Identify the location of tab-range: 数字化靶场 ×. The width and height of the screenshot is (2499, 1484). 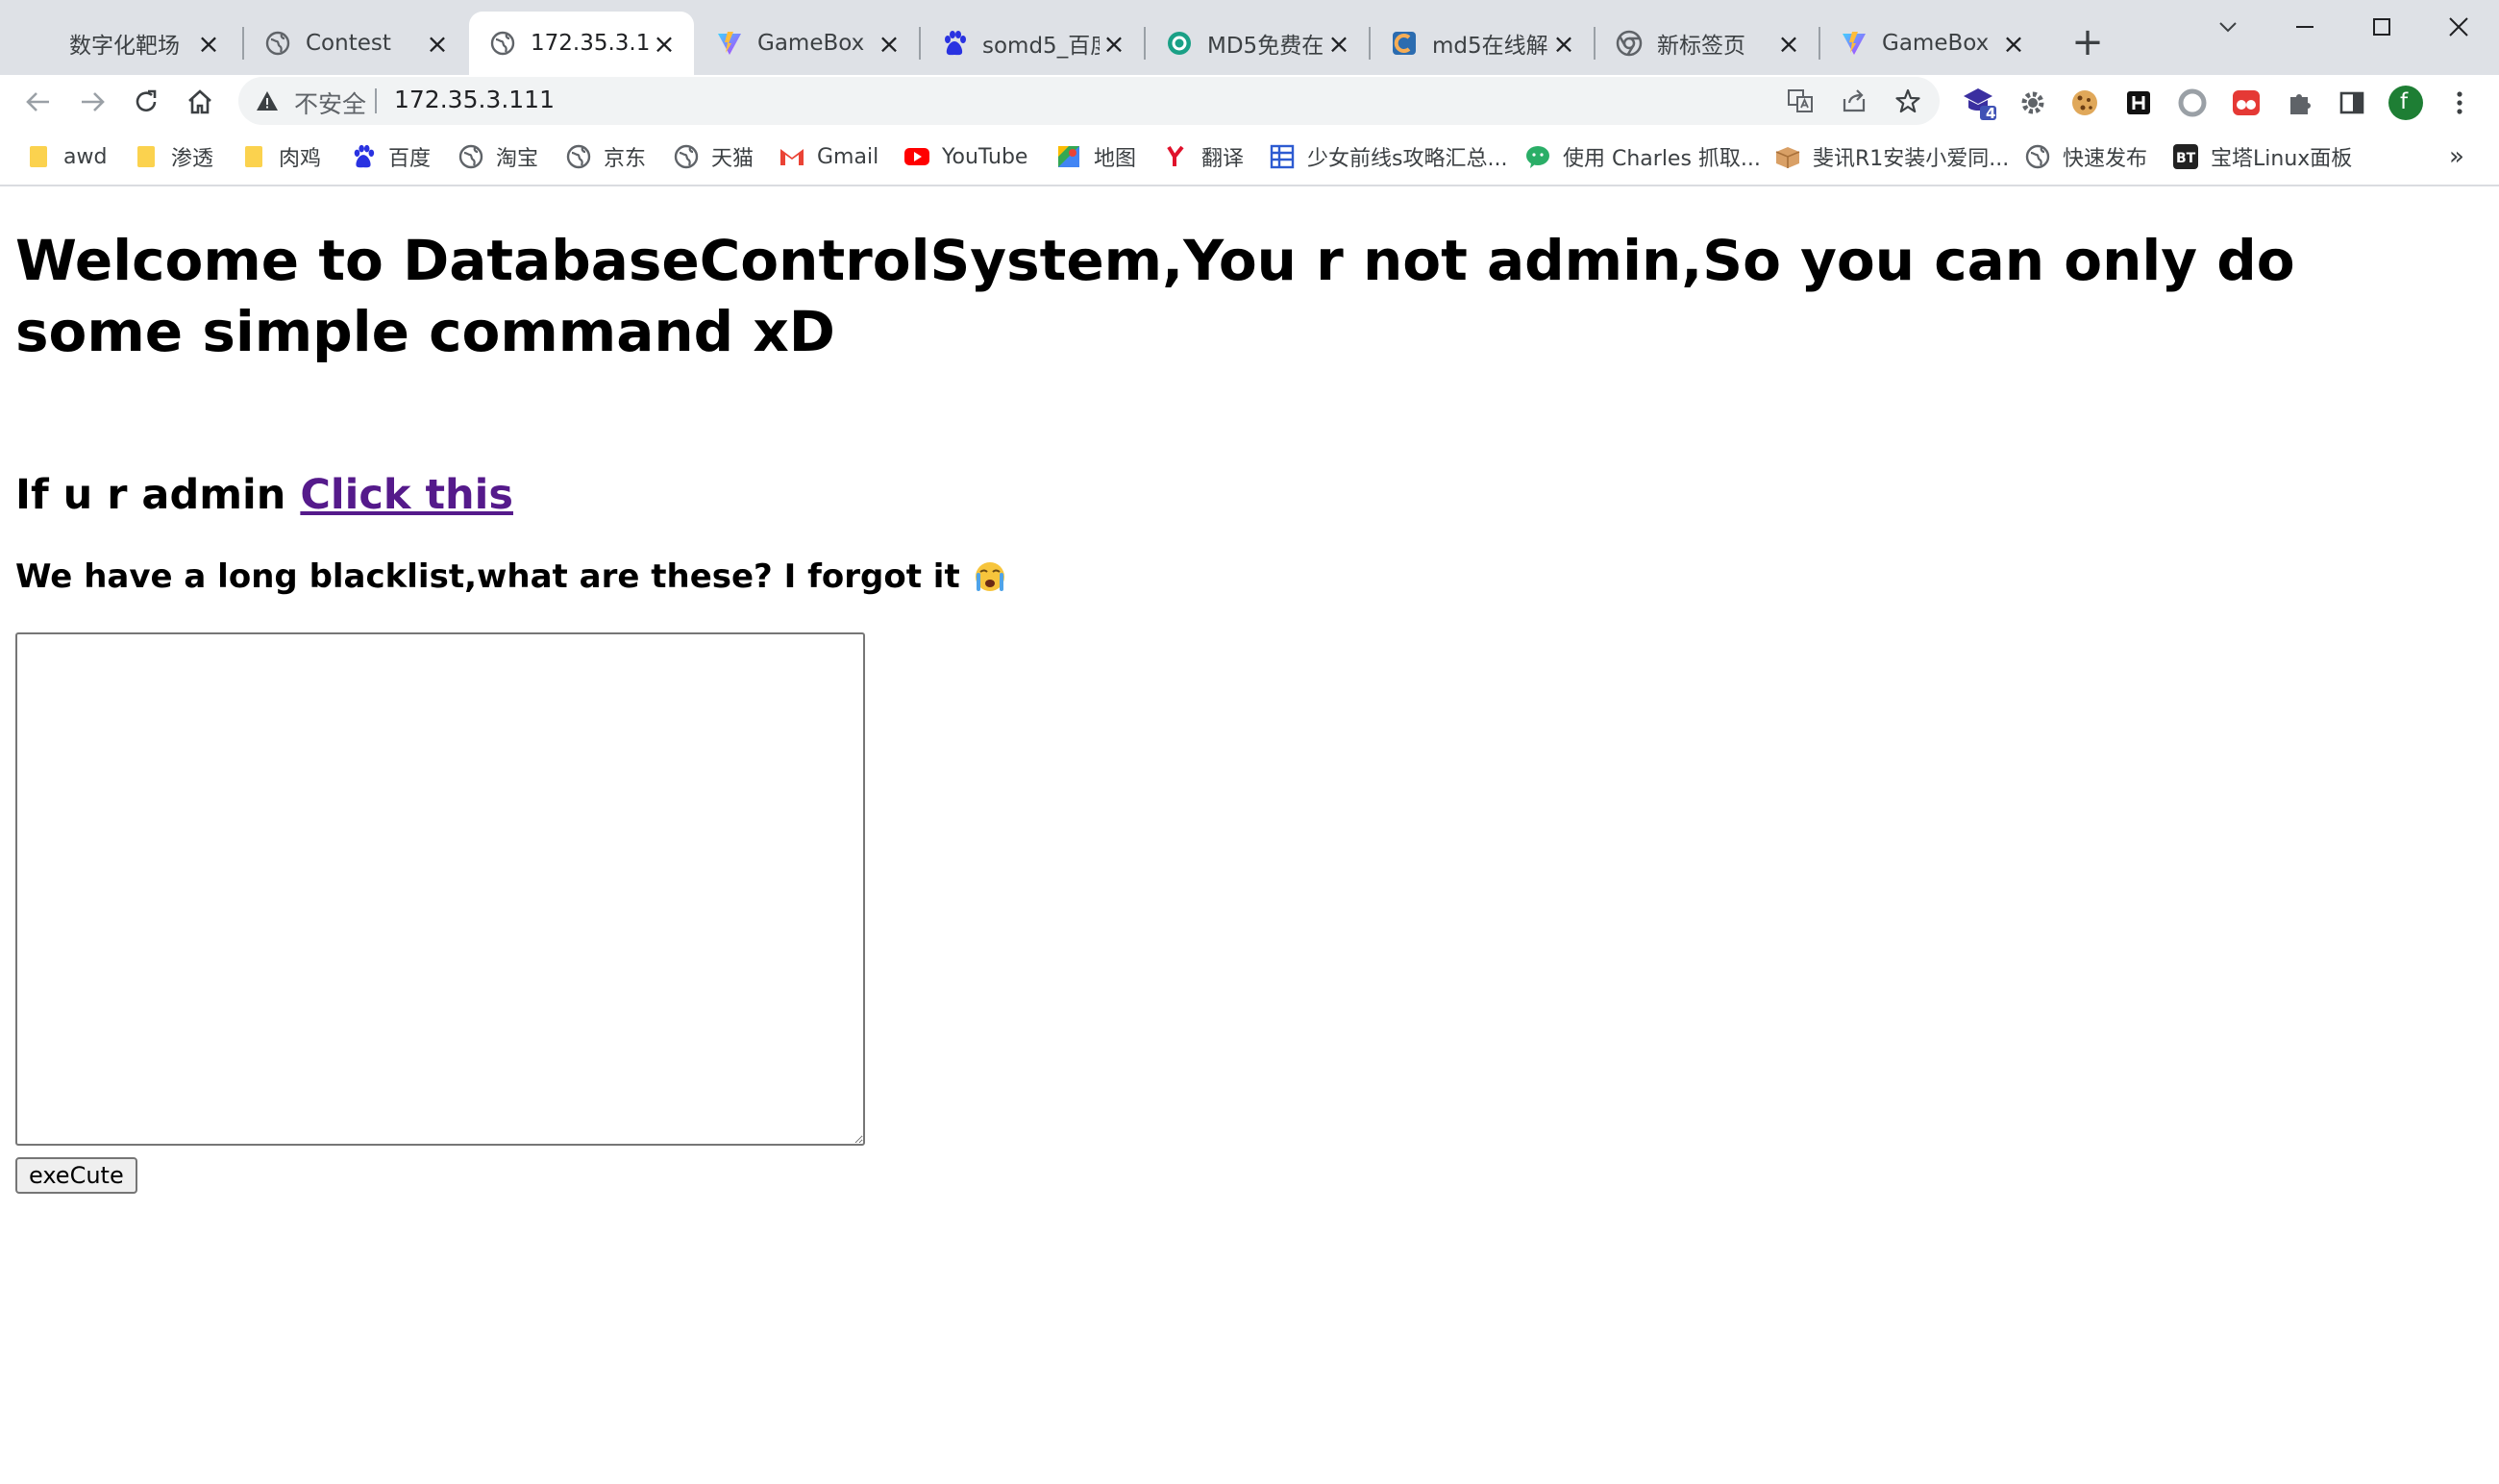
(144, 43).